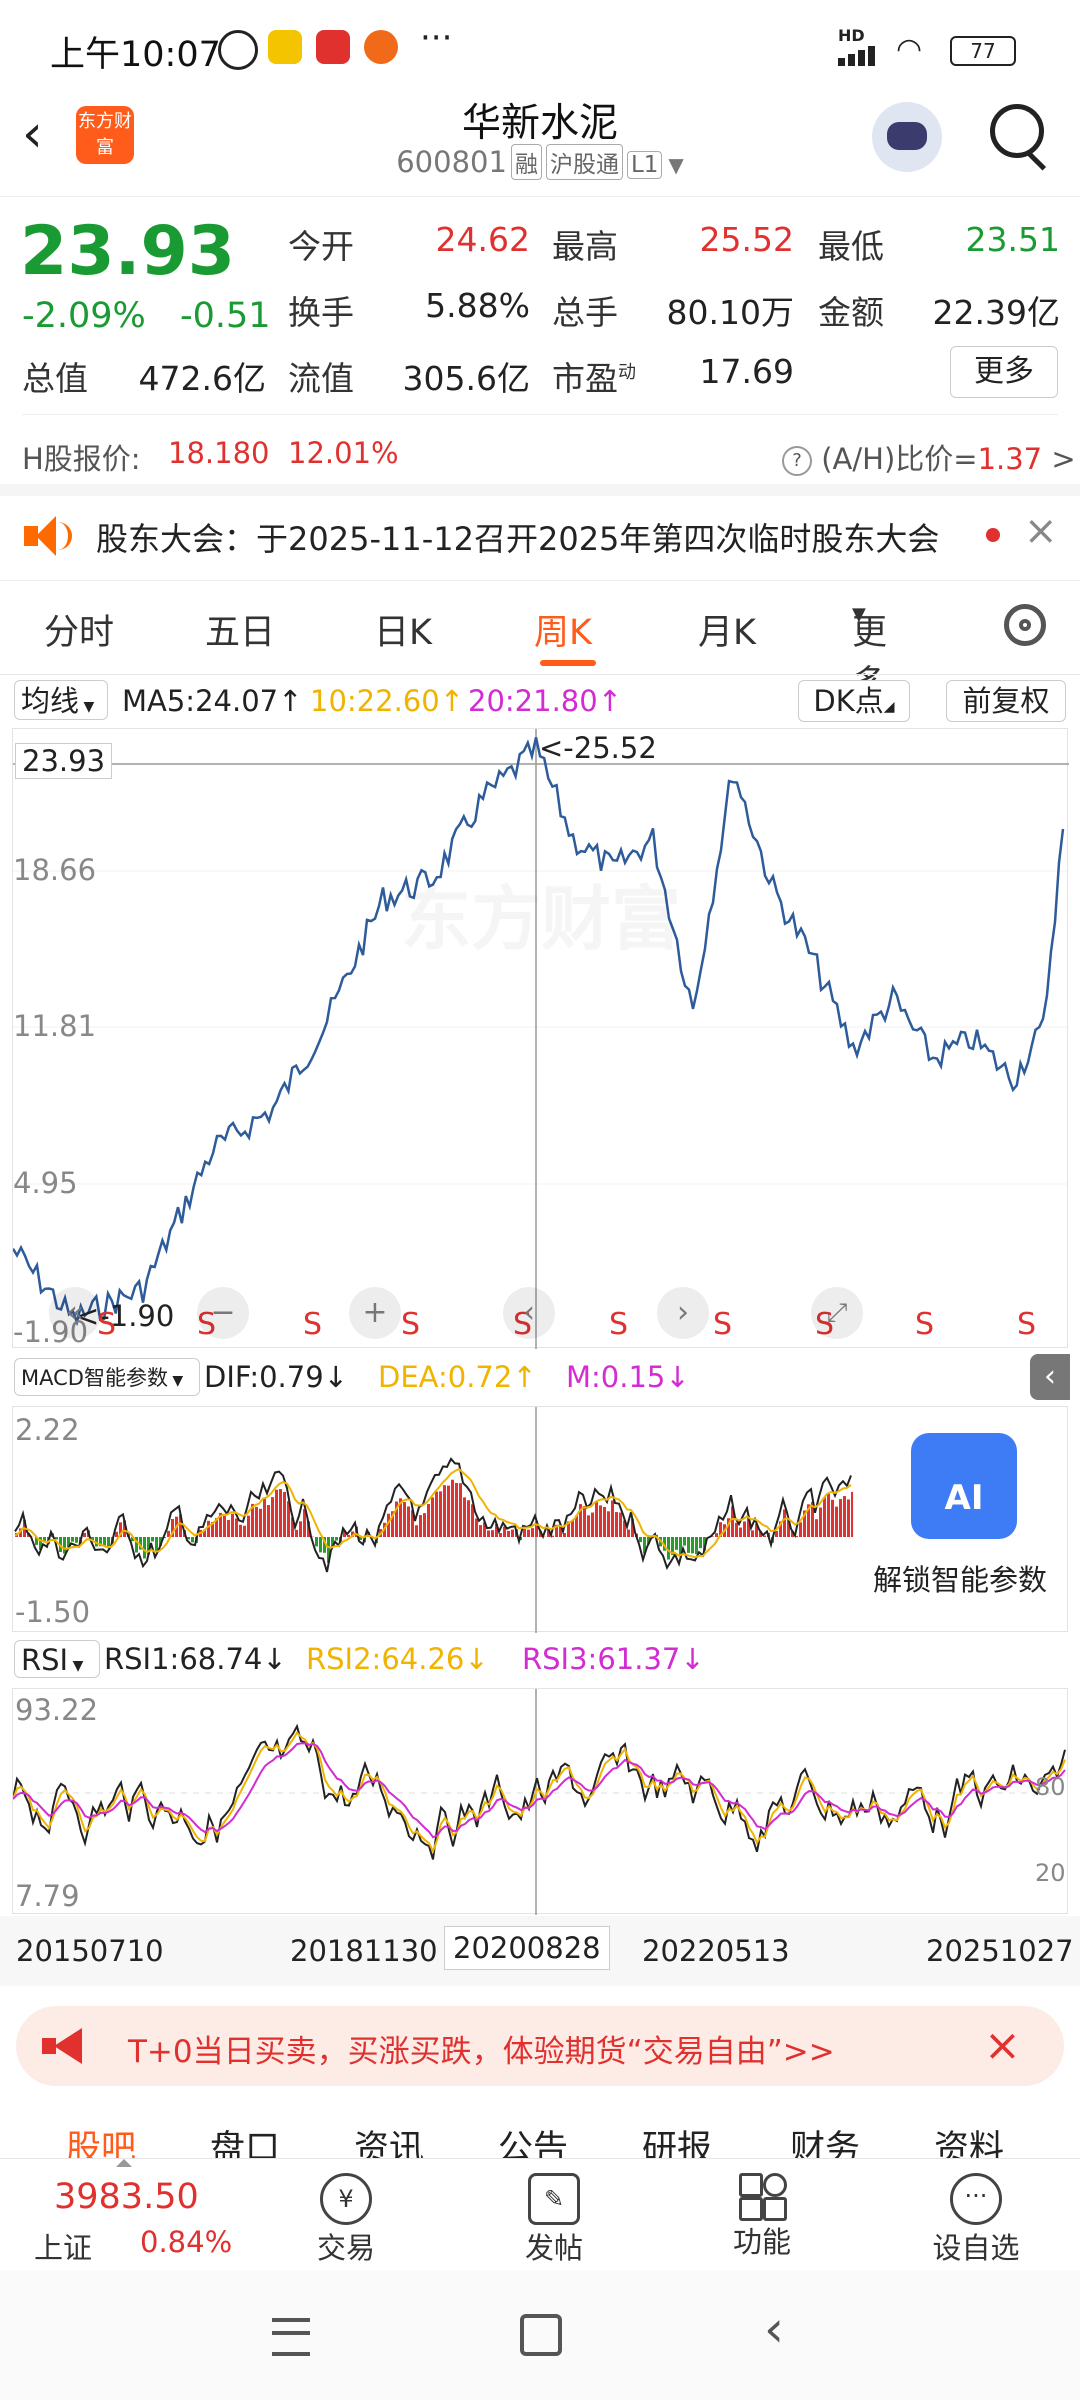  I want to click on tab-finance: 财务, so click(825, 2139).